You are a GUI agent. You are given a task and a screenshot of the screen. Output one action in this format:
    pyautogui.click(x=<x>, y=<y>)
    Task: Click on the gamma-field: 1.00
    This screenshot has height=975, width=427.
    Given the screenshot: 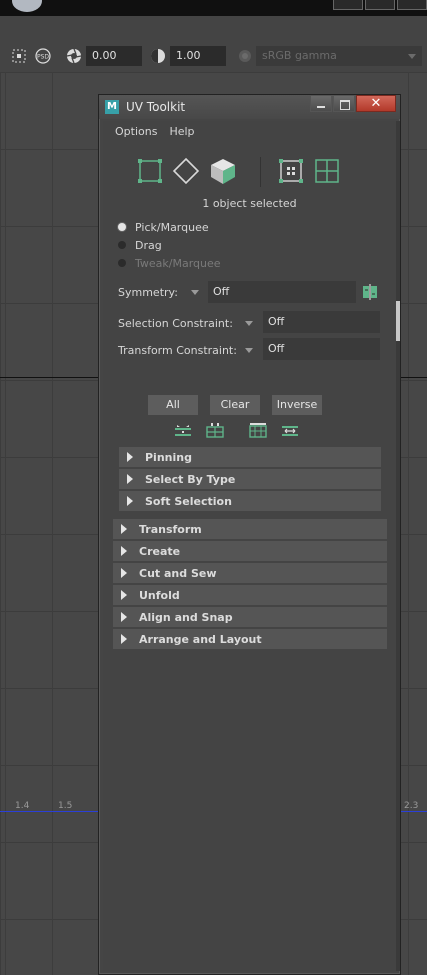 What is the action you would take?
    pyautogui.click(x=198, y=56)
    